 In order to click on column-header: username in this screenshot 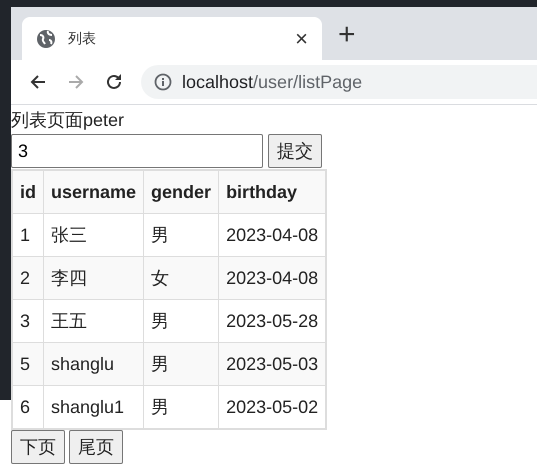, I will do `click(94, 192)`.